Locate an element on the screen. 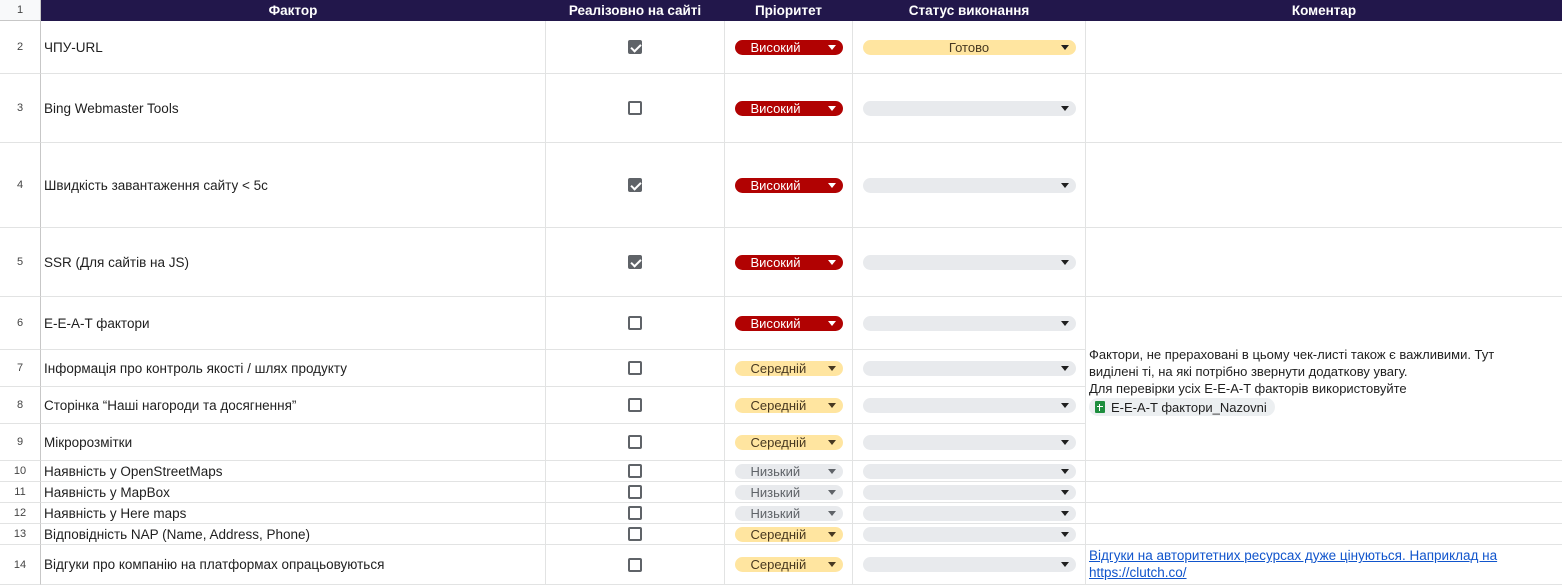 The width and height of the screenshot is (1562, 585). row-number: 12 is located at coordinates (20, 513).